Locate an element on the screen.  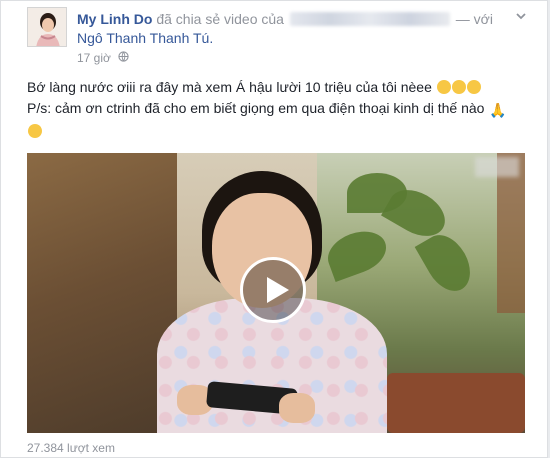
post-header: My Linh Do đã chia sẻ video của — với is located at coordinates (292, 19).